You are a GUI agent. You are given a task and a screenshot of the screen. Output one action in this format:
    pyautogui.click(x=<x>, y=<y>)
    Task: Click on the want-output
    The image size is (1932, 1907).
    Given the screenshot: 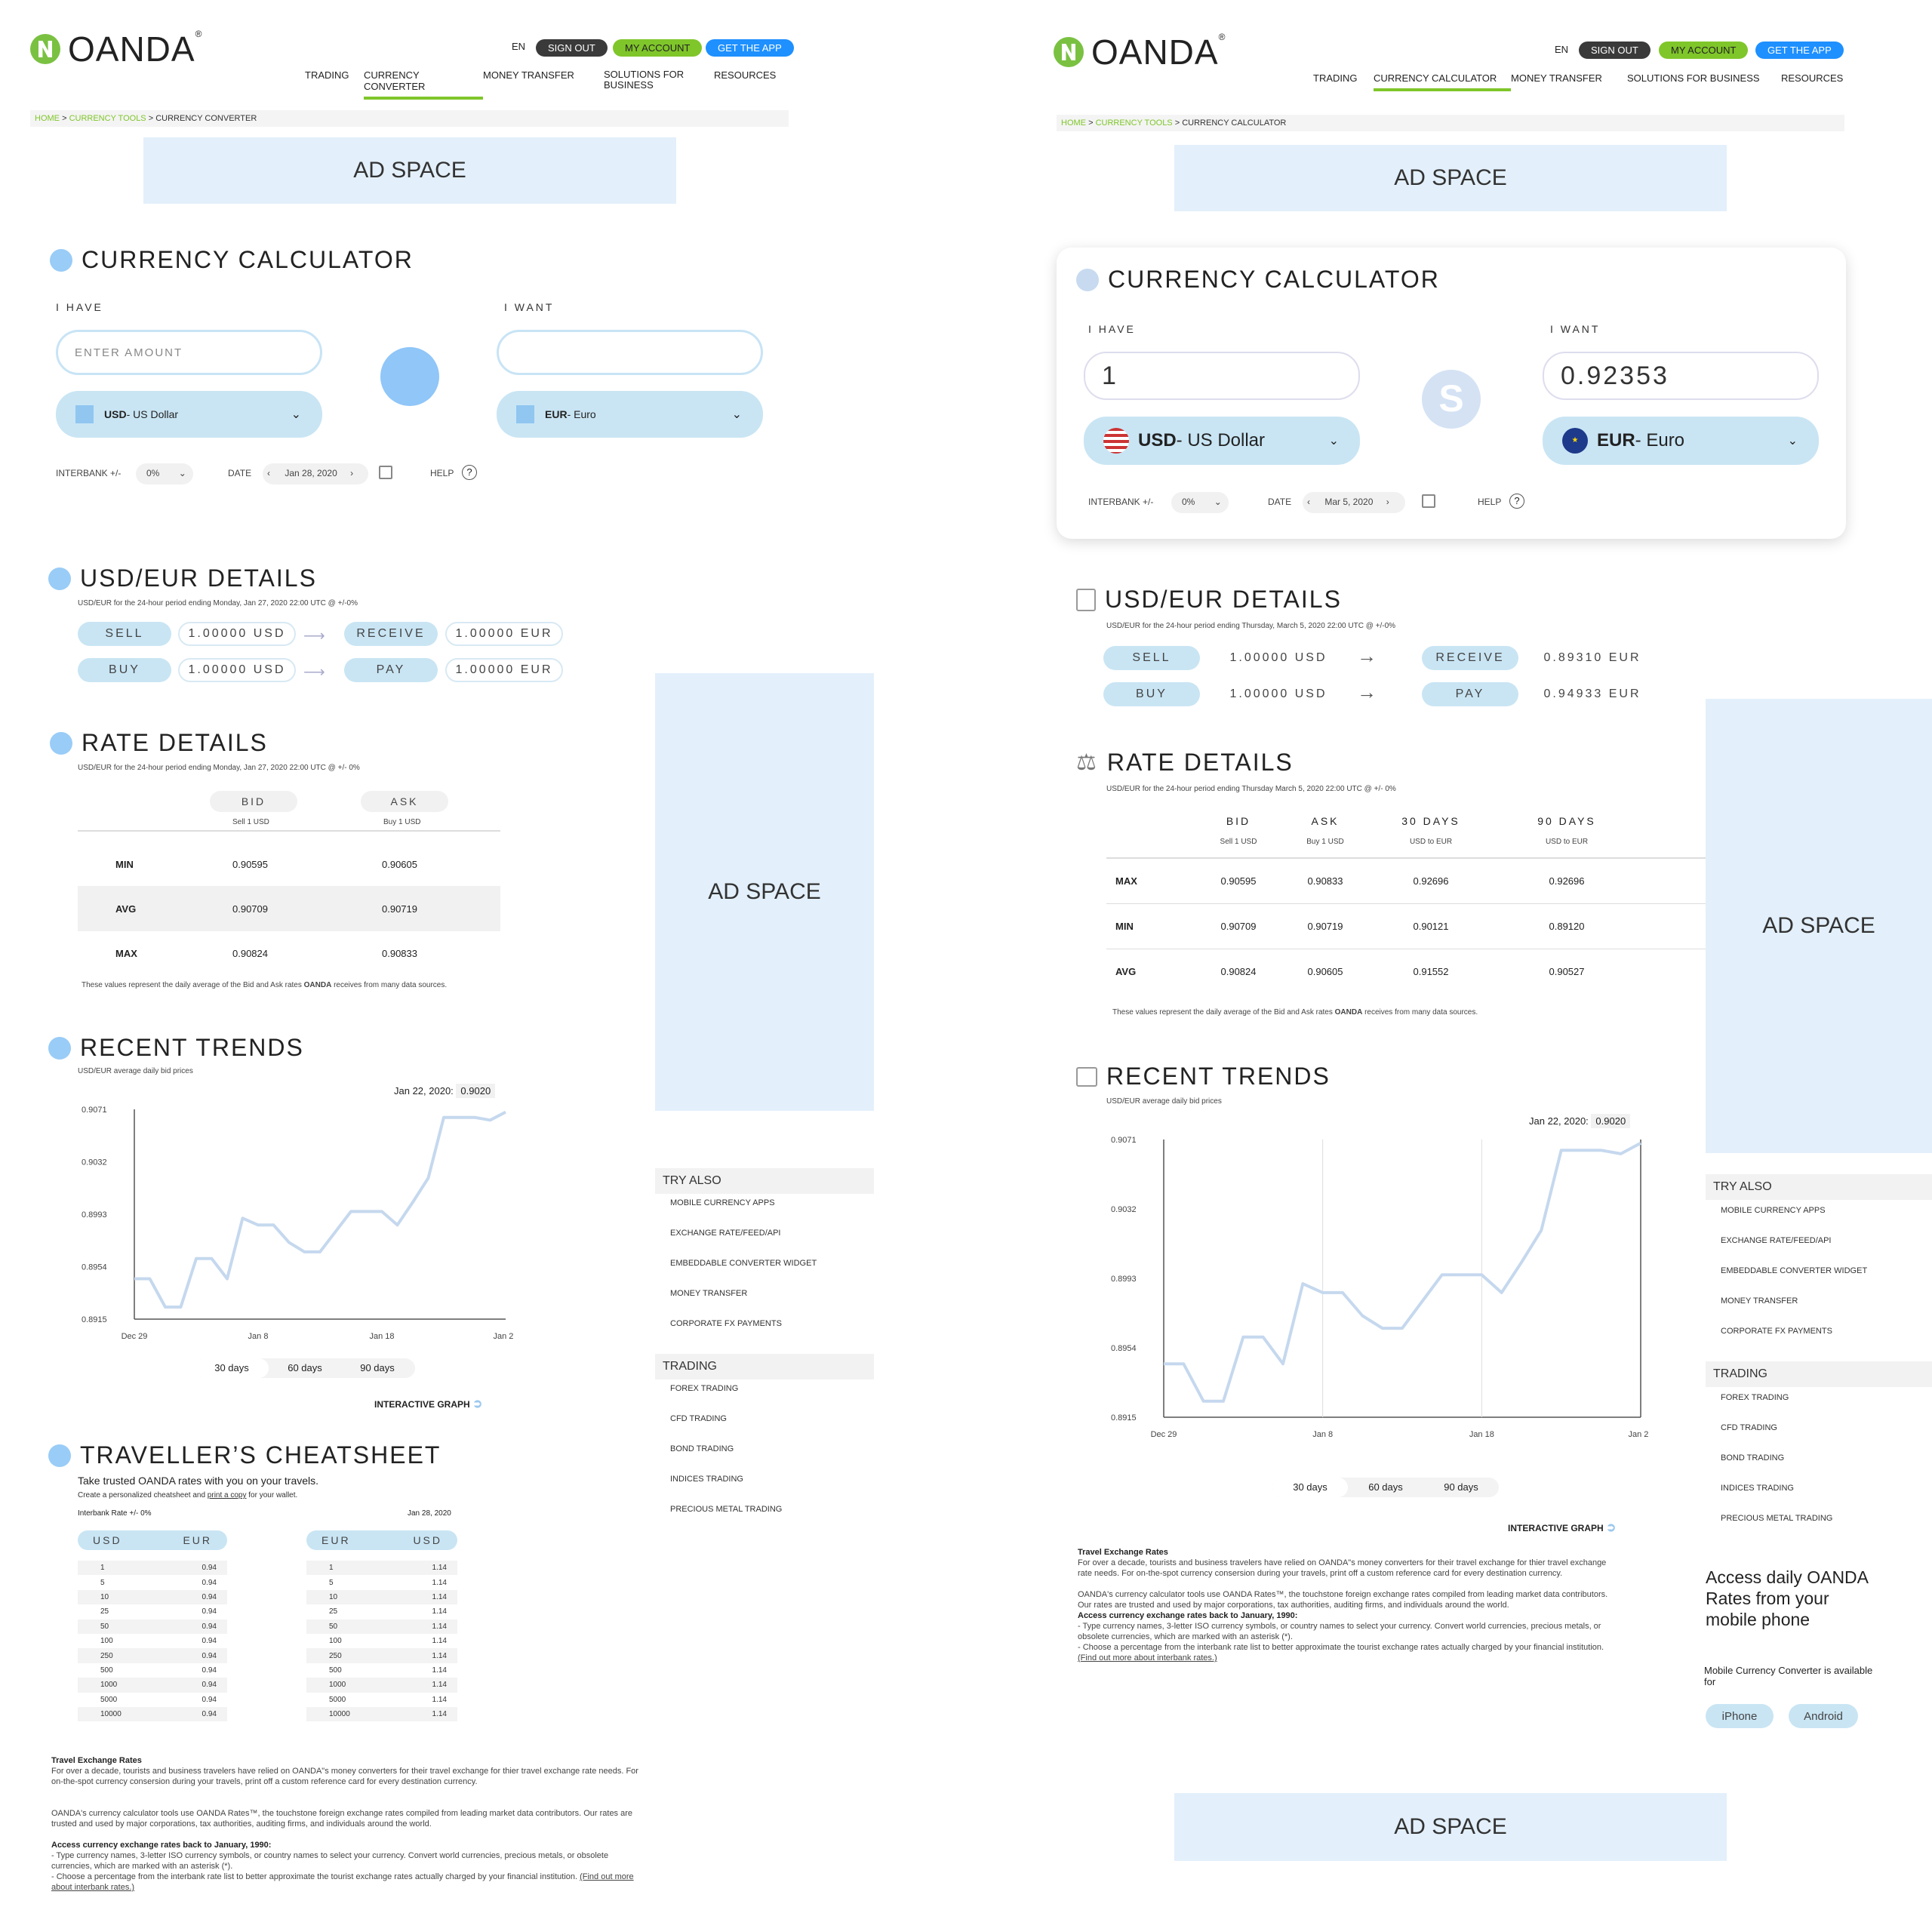 What is the action you would take?
    pyautogui.click(x=630, y=352)
    